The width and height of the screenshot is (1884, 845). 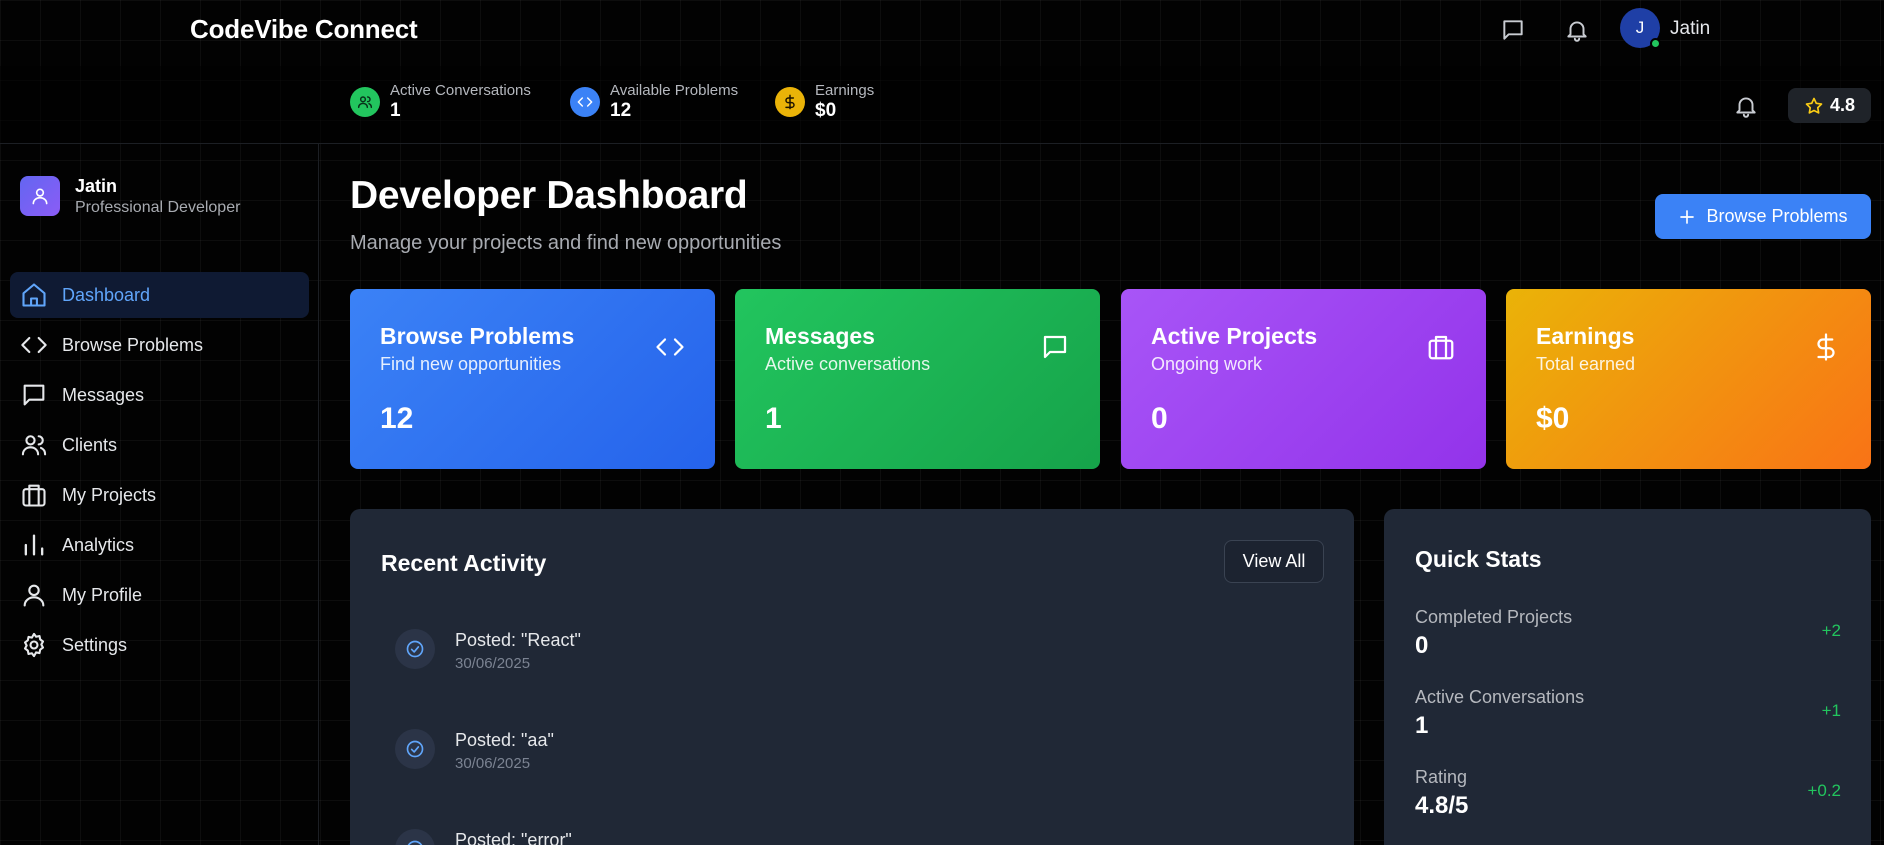 I want to click on sidebar-item-clients: Clients, so click(x=159, y=445).